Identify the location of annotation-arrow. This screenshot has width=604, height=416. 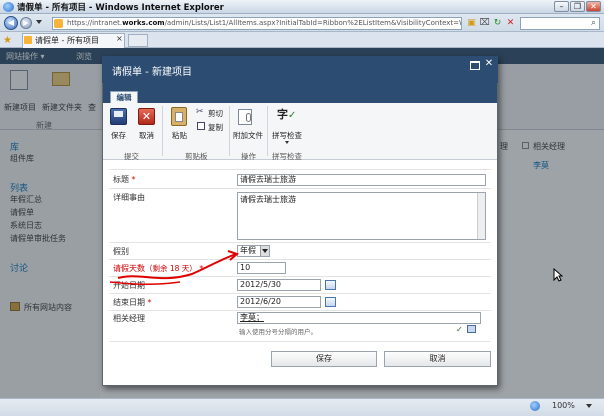
(174, 268).